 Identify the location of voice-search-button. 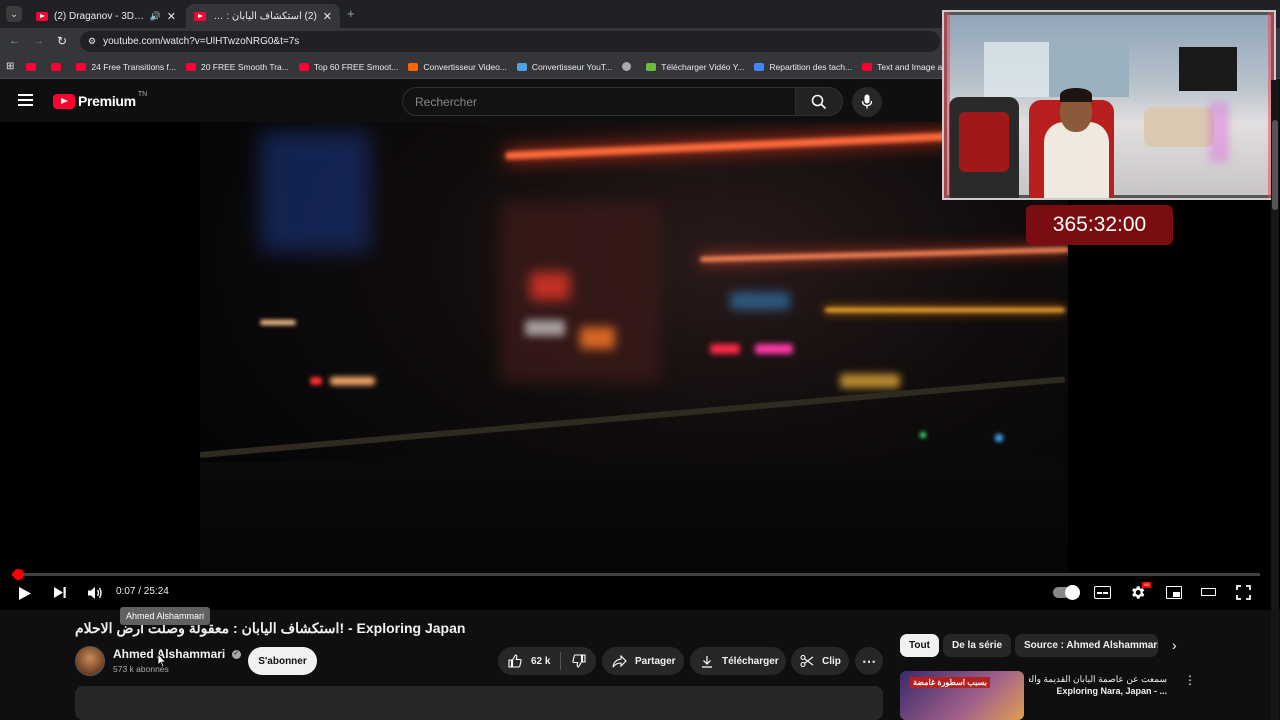
(867, 102).